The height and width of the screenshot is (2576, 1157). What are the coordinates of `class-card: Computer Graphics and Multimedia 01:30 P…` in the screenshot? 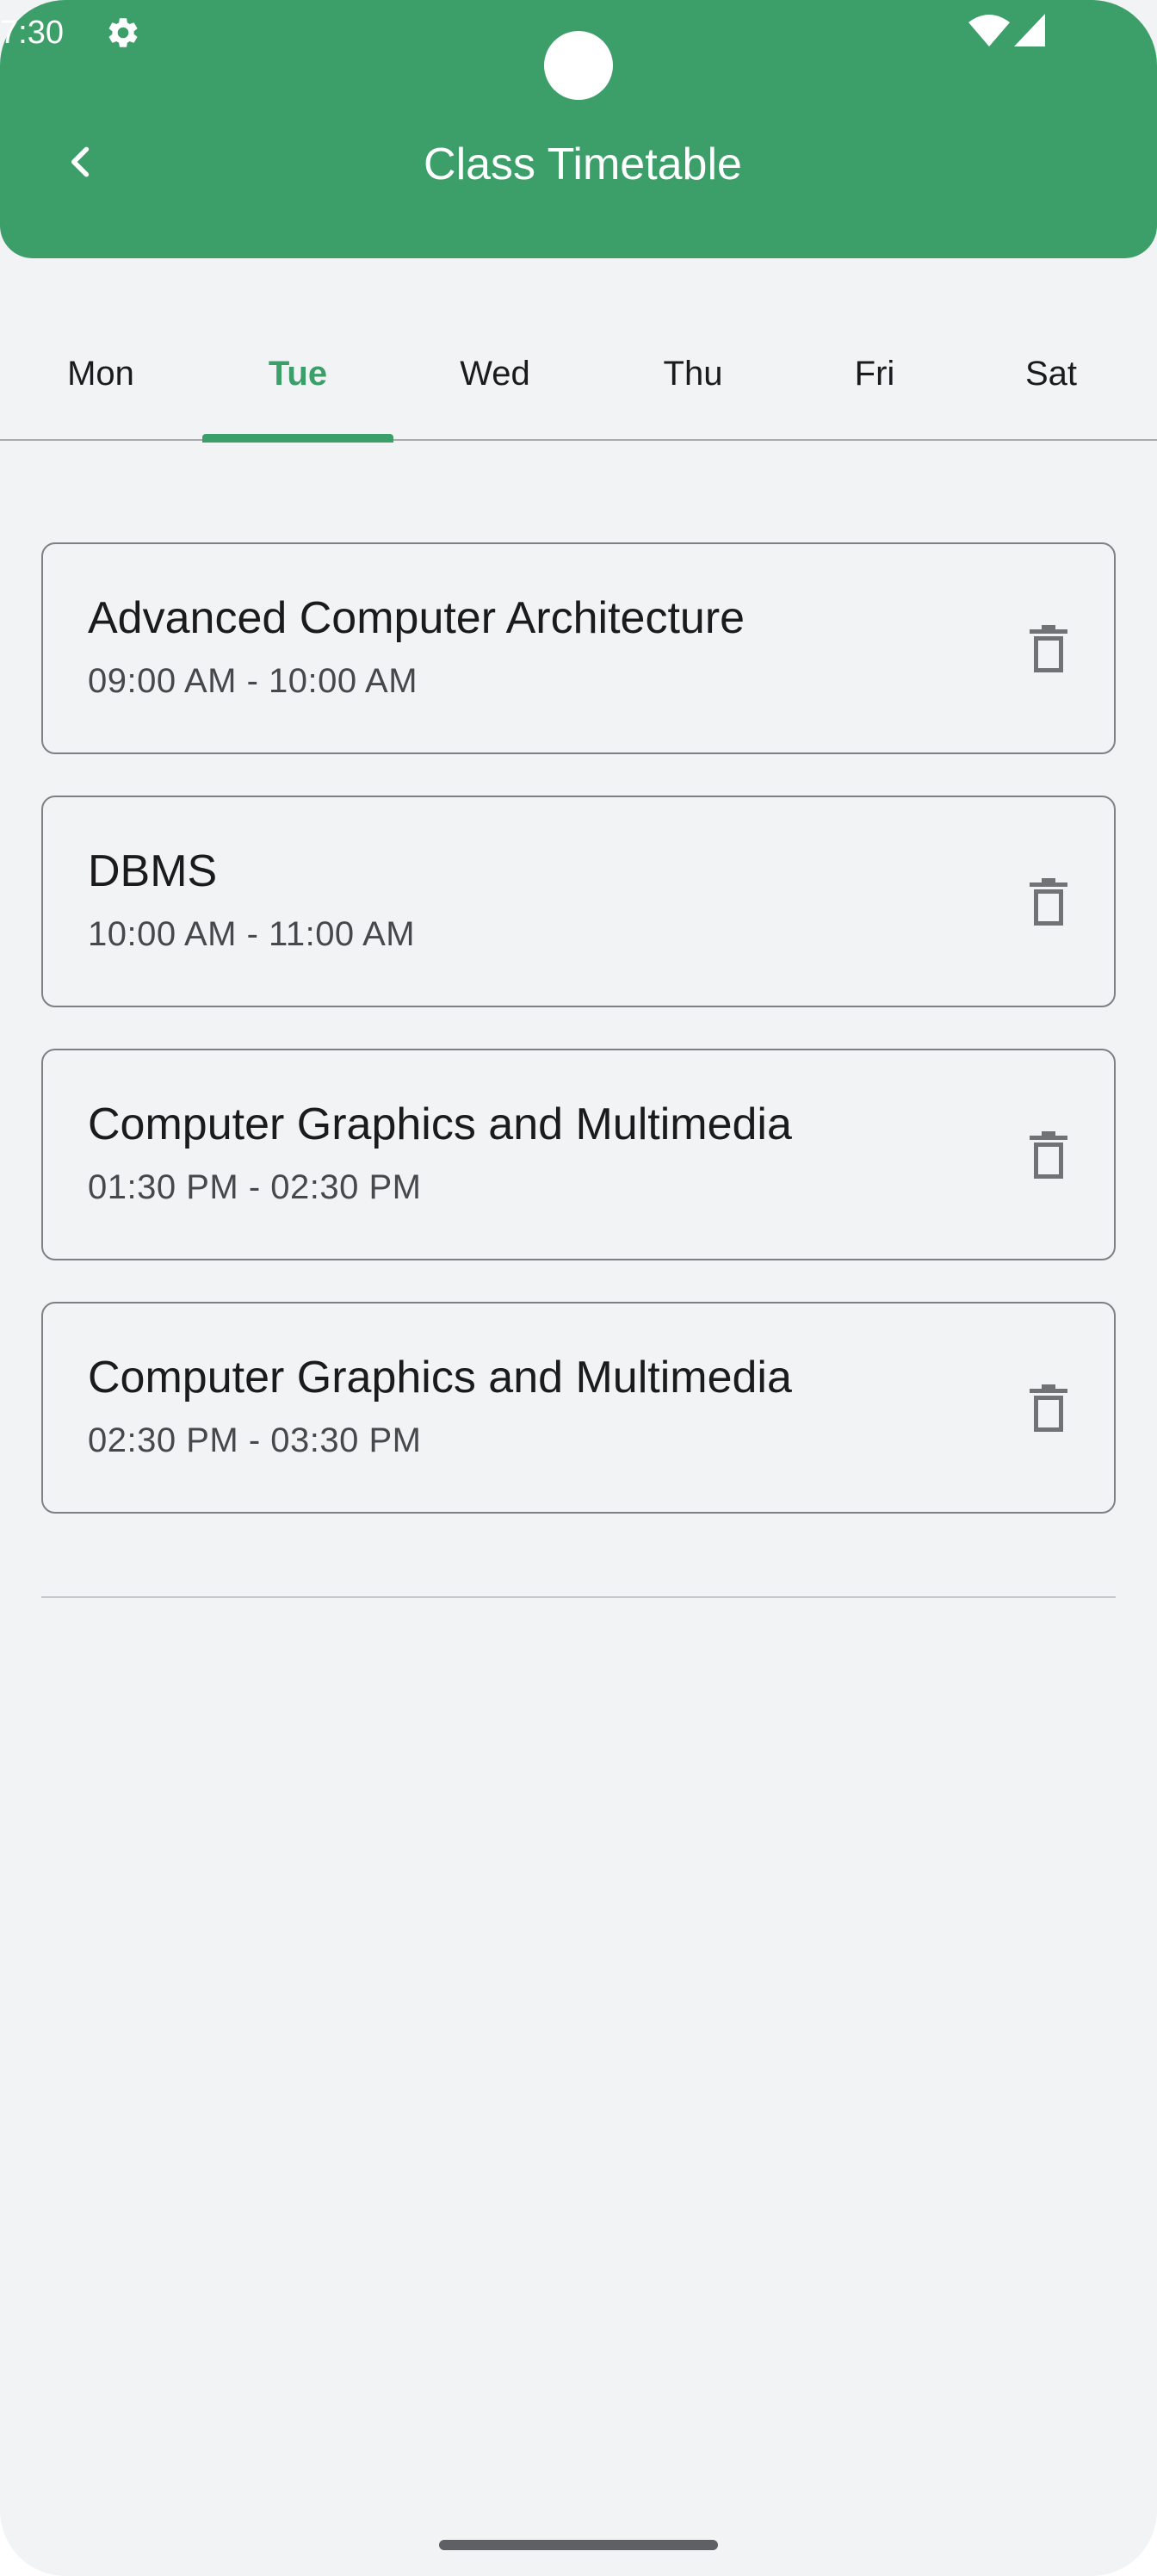 It's located at (579, 1154).